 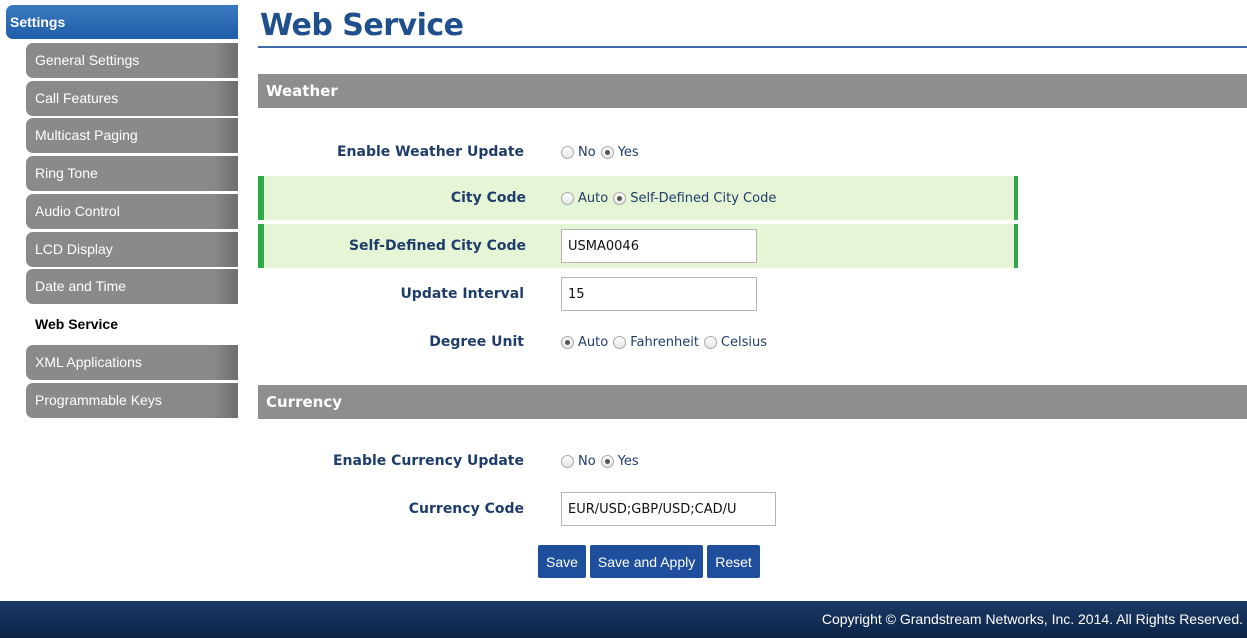 What do you see at coordinates (132, 211) in the screenshot?
I see `sidebar-item-audio-control: Audio Control` at bounding box center [132, 211].